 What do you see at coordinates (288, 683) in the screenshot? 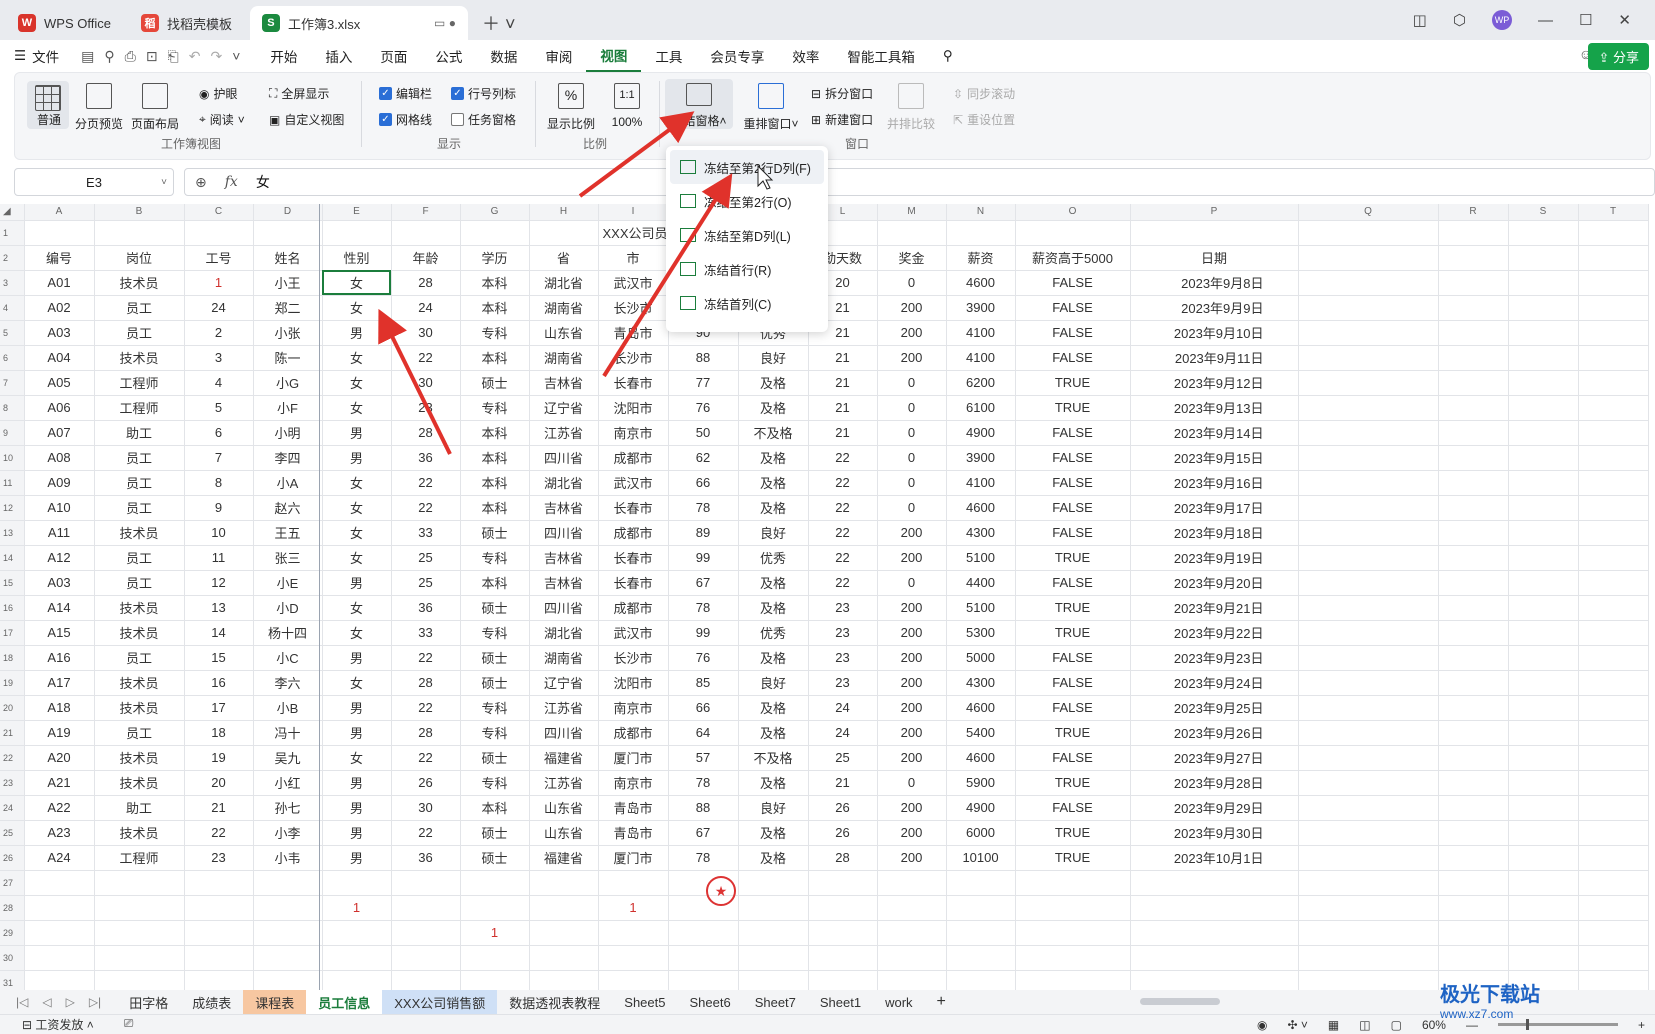
I see `cell: 李六` at bounding box center [288, 683].